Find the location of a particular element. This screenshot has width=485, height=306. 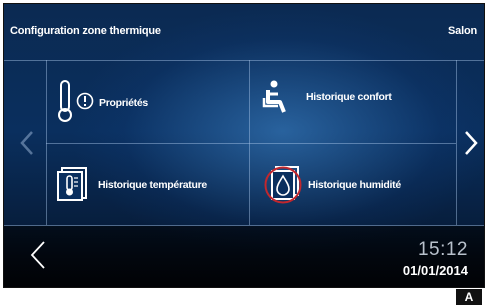

divider-top is located at coordinates (244, 60).